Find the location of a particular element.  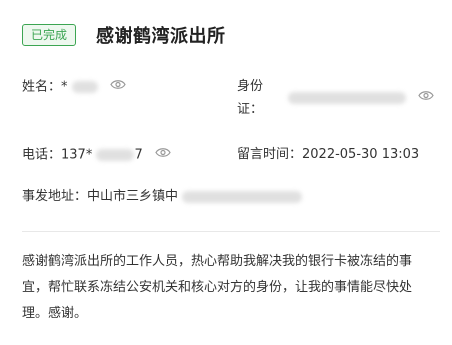

name-label: 姓名： is located at coordinates (42, 87).